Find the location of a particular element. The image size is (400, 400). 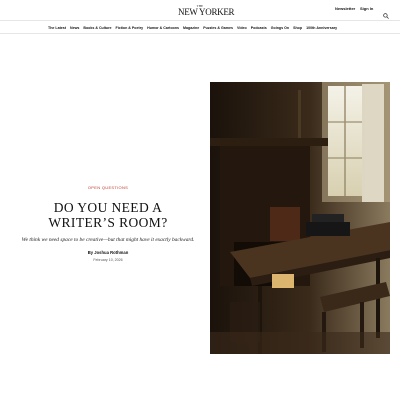

nav-item-magazine: Magazine is located at coordinates (191, 28).